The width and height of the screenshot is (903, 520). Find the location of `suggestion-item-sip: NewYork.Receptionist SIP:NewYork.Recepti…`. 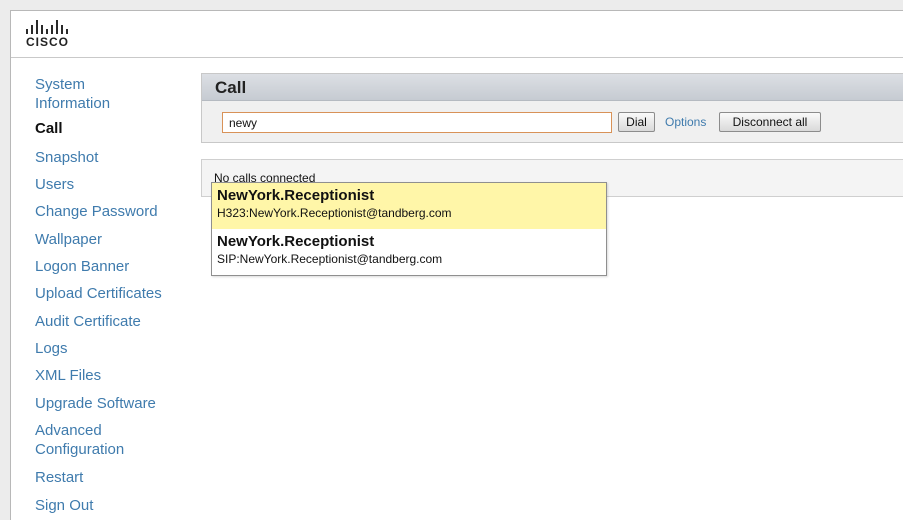

suggestion-item-sip: NewYork.Receptionist SIP:NewYork.Recepti… is located at coordinates (409, 252).